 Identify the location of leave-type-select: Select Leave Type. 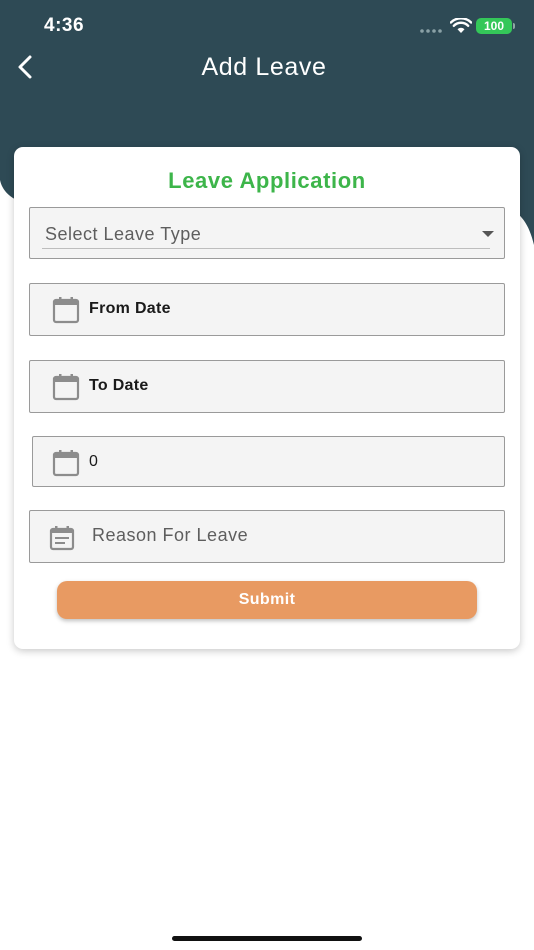
(267, 233).